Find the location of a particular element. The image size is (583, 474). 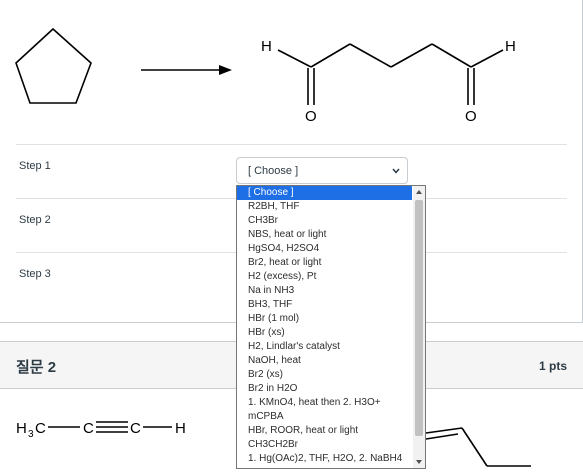

dropdown-option: H2 (excess), Pt is located at coordinates (324, 277).